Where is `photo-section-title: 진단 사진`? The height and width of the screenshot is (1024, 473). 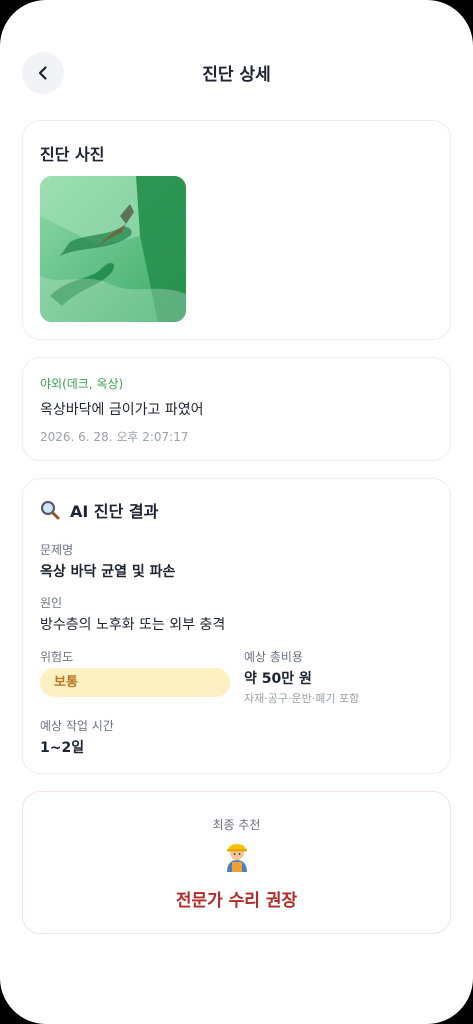
photo-section-title: 진단 사진 is located at coordinates (72, 154).